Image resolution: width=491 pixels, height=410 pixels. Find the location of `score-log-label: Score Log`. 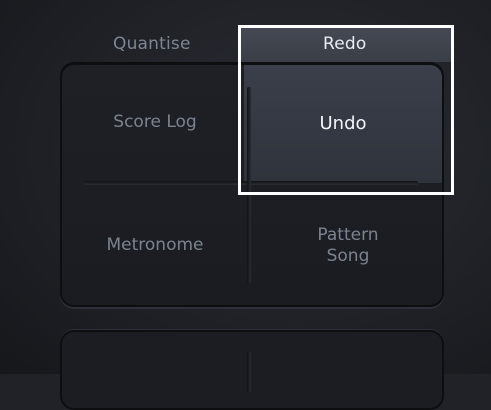

score-log-label: Score Log is located at coordinates (155, 122).